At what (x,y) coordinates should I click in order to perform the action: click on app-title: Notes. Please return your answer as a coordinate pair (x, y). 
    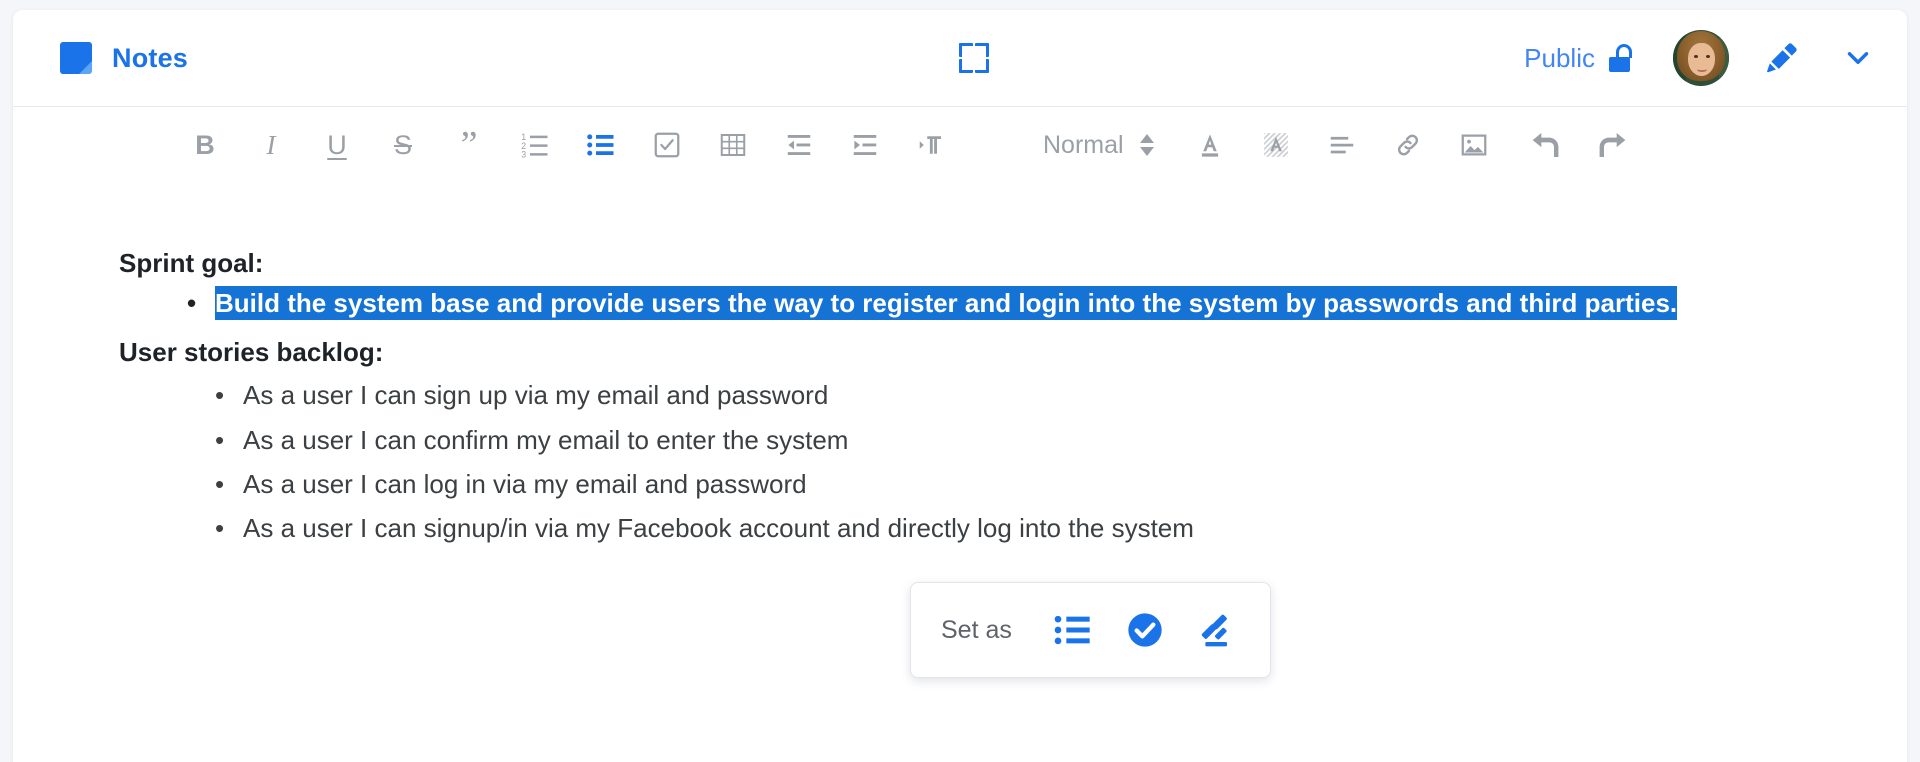
    Looking at the image, I should click on (150, 57).